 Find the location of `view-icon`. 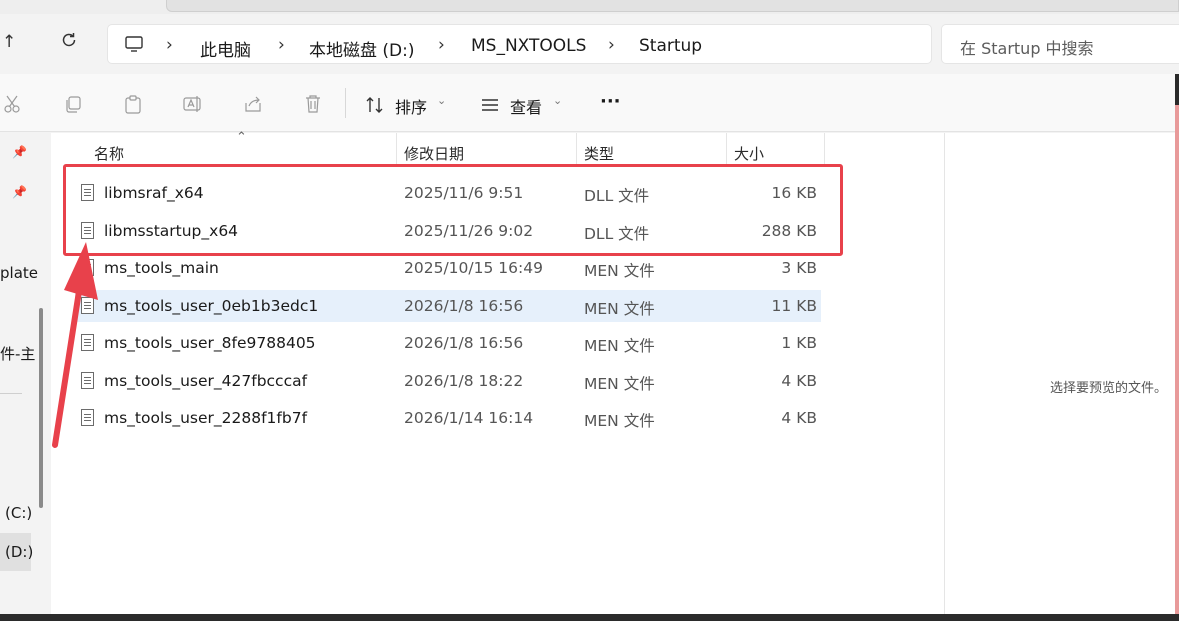

view-icon is located at coordinates (491, 108).